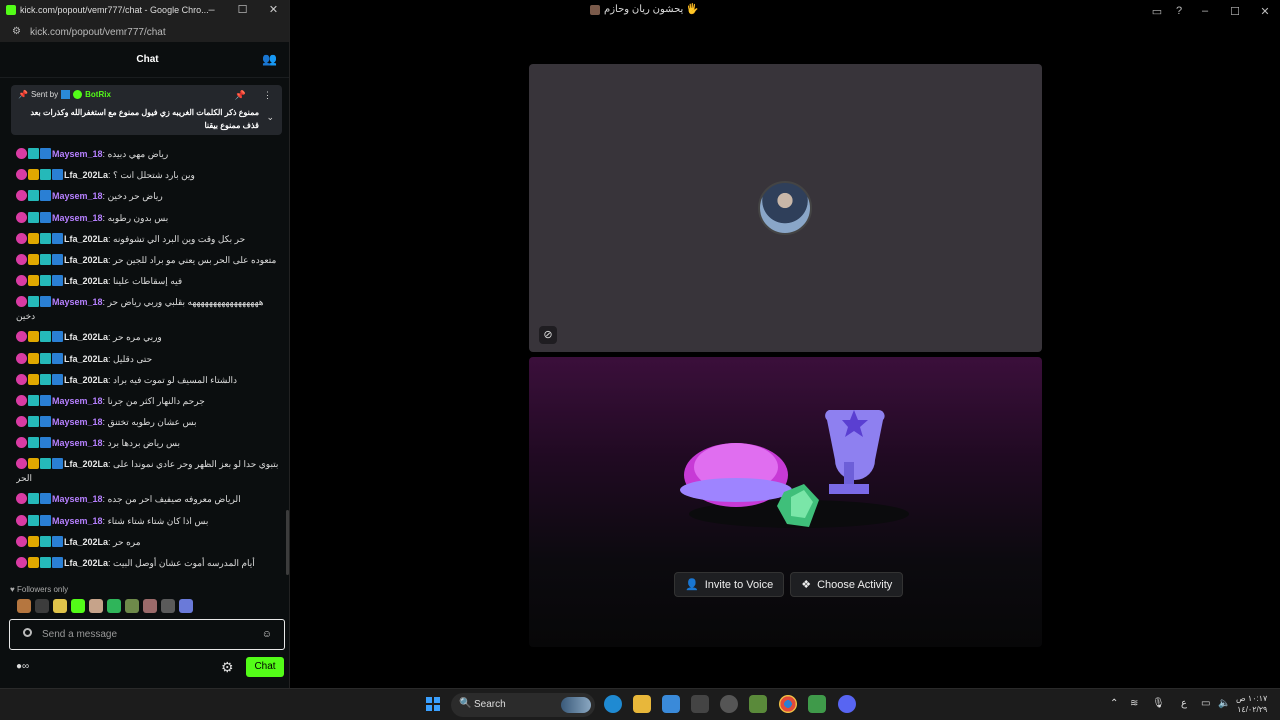 Image resolution: width=1280 pixels, height=720 pixels. I want to click on emote-5-icon, so click(96, 606).